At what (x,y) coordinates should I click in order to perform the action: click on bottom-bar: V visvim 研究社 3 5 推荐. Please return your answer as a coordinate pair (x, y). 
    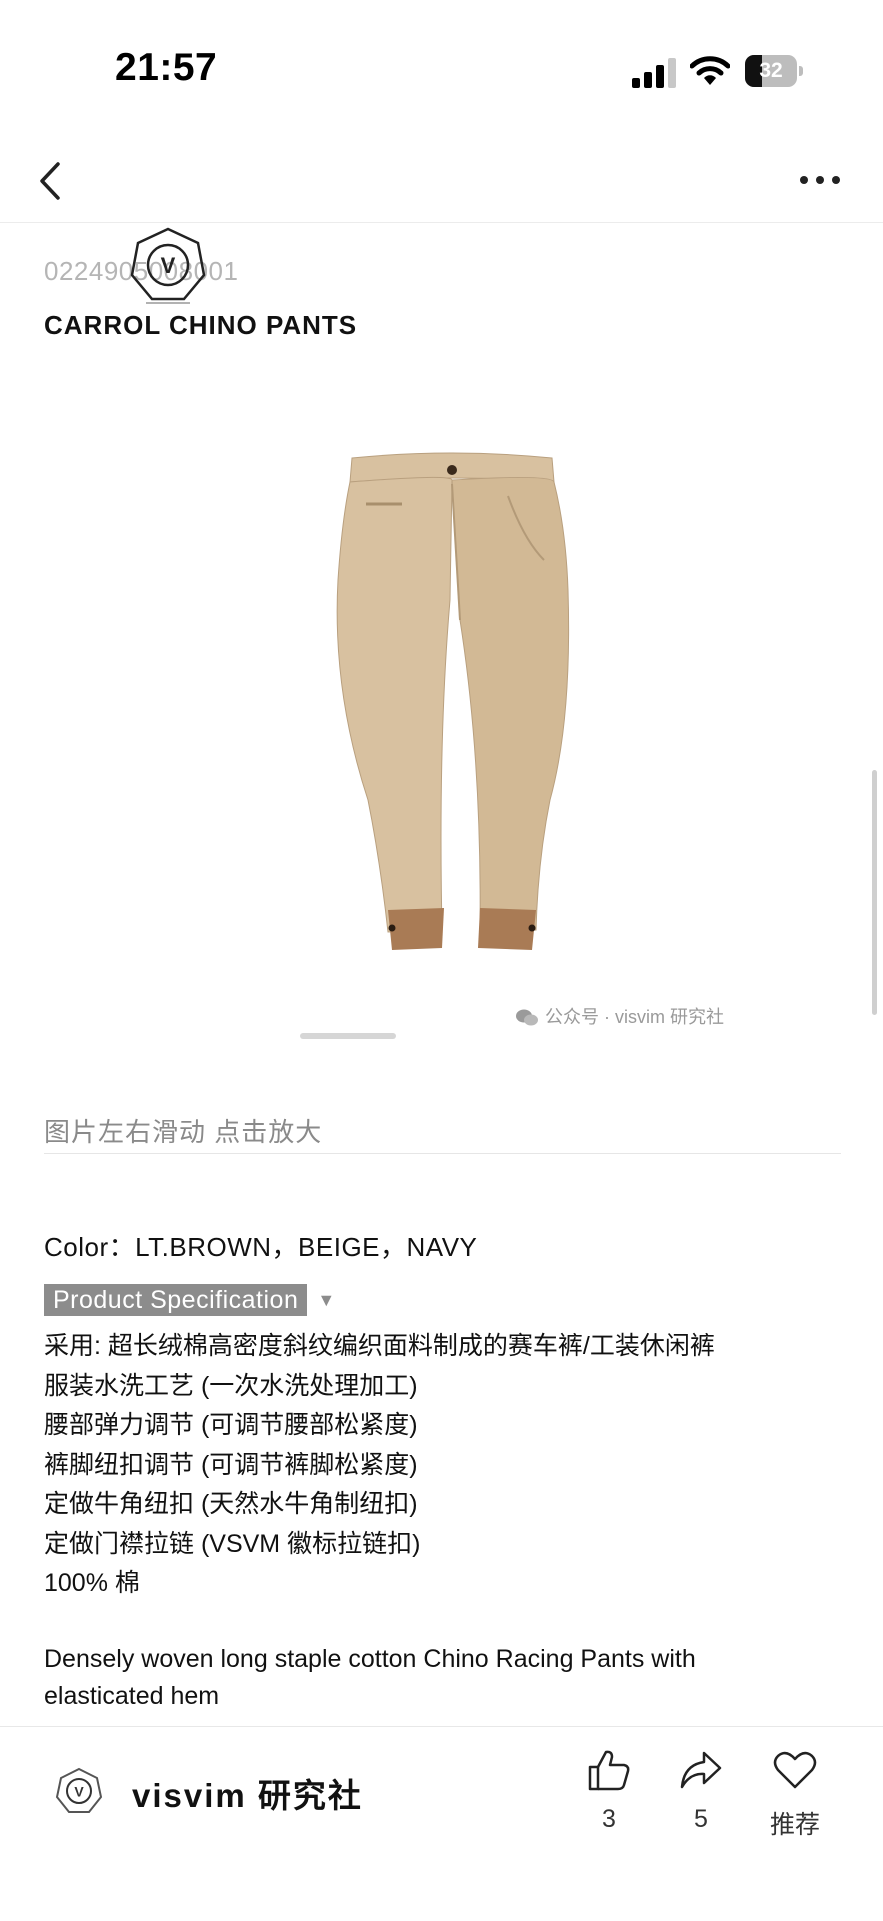
    Looking at the image, I should click on (441, 1823).